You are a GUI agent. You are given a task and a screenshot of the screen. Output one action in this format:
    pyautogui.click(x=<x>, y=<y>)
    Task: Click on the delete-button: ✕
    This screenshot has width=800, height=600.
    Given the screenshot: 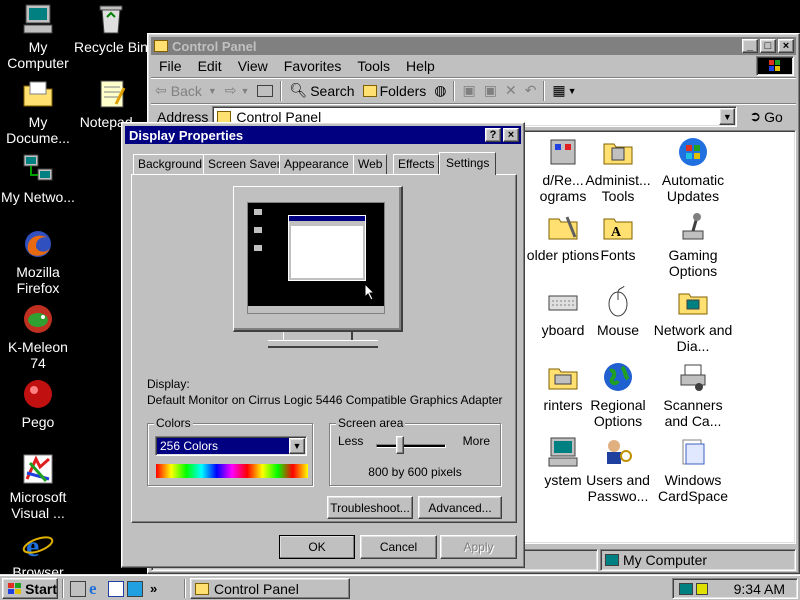 What is the action you would take?
    pyautogui.click(x=511, y=90)
    